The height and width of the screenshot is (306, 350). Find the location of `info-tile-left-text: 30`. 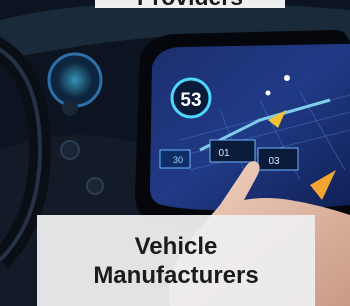

info-tile-left-text: 30 is located at coordinates (178, 160).